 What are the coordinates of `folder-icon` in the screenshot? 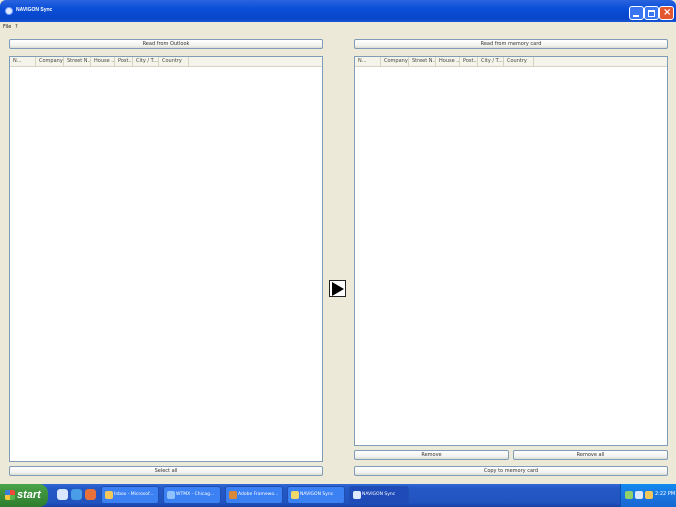 It's located at (295, 495).